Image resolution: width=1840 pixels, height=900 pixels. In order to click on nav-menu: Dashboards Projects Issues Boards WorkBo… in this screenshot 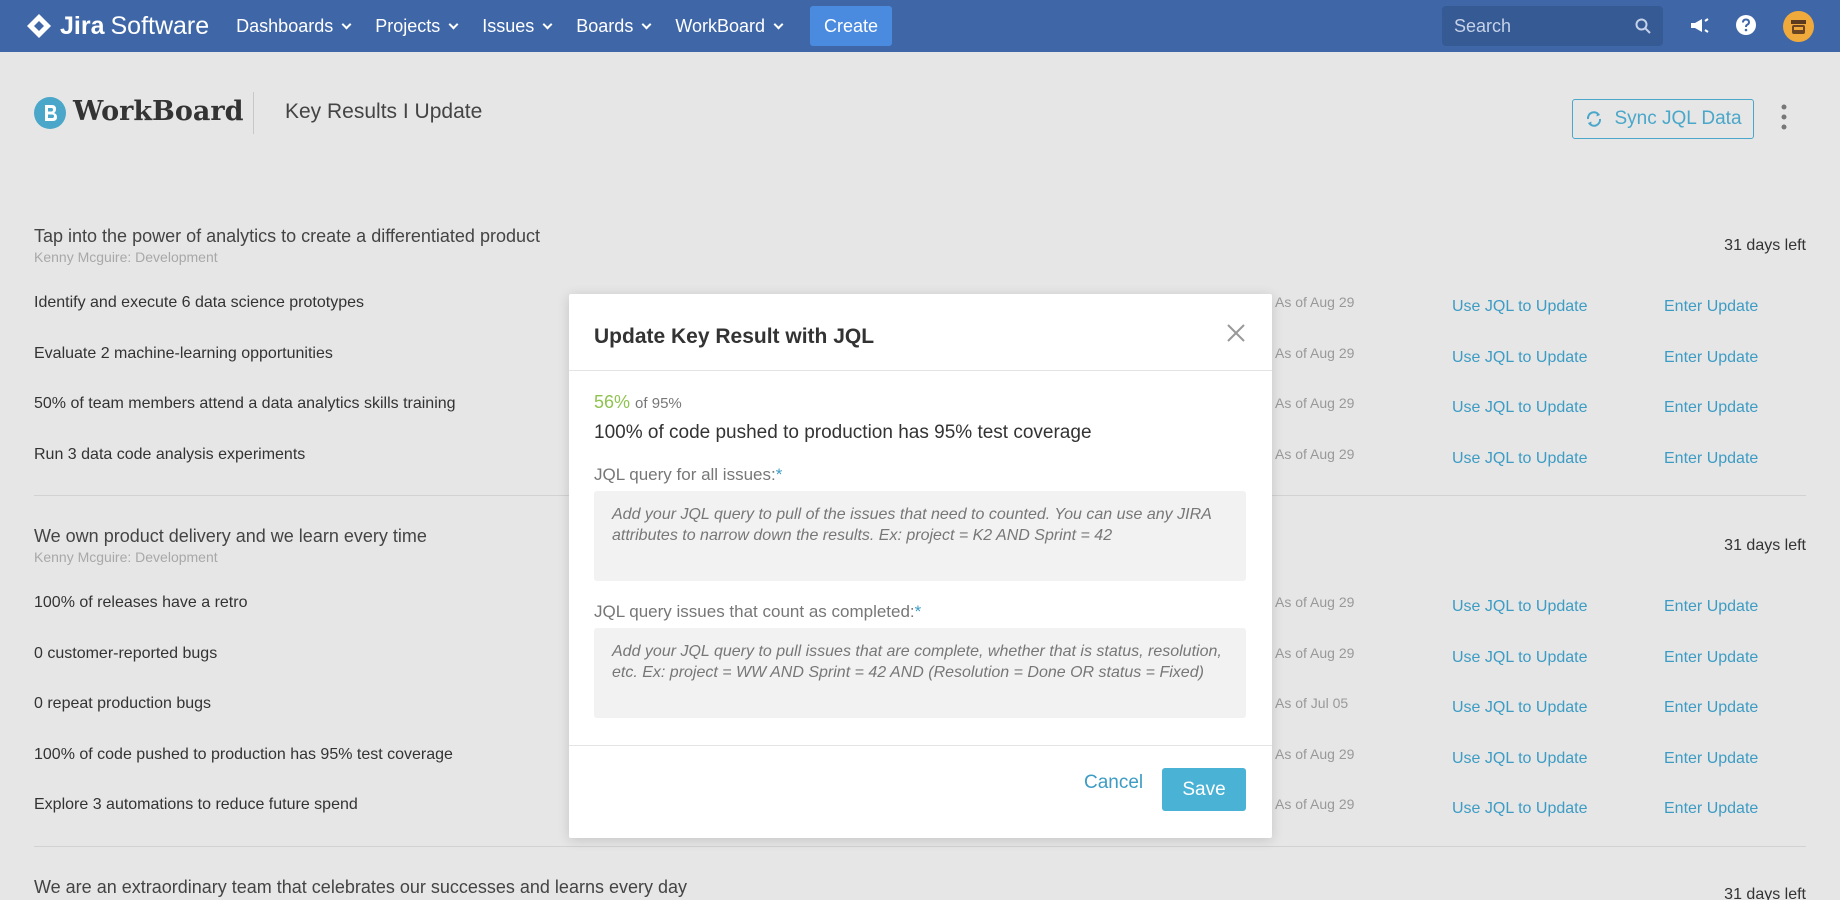, I will do `click(521, 26)`.